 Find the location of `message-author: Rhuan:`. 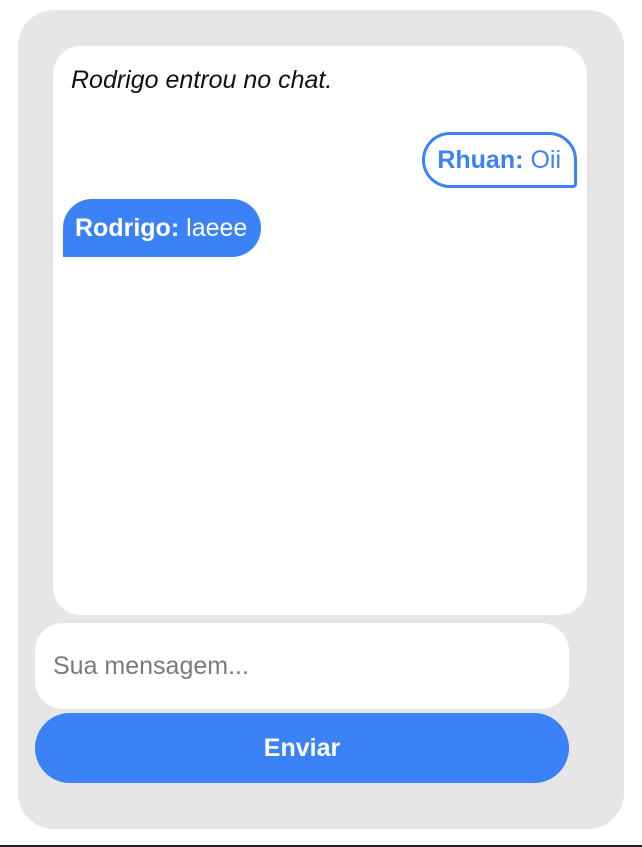

message-author: Rhuan: is located at coordinates (480, 159).